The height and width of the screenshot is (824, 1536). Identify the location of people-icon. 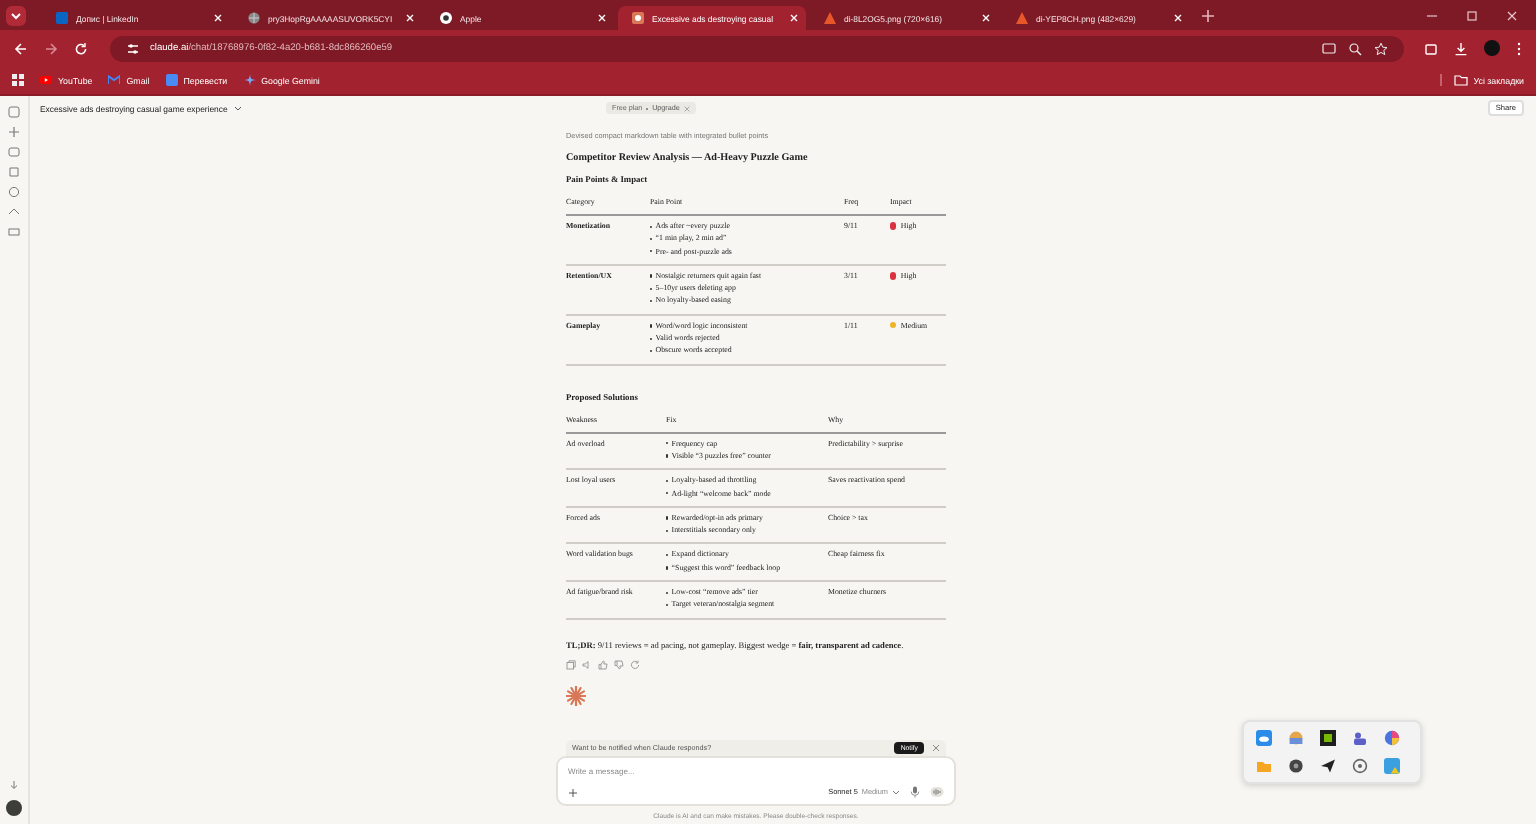
(1360, 738).